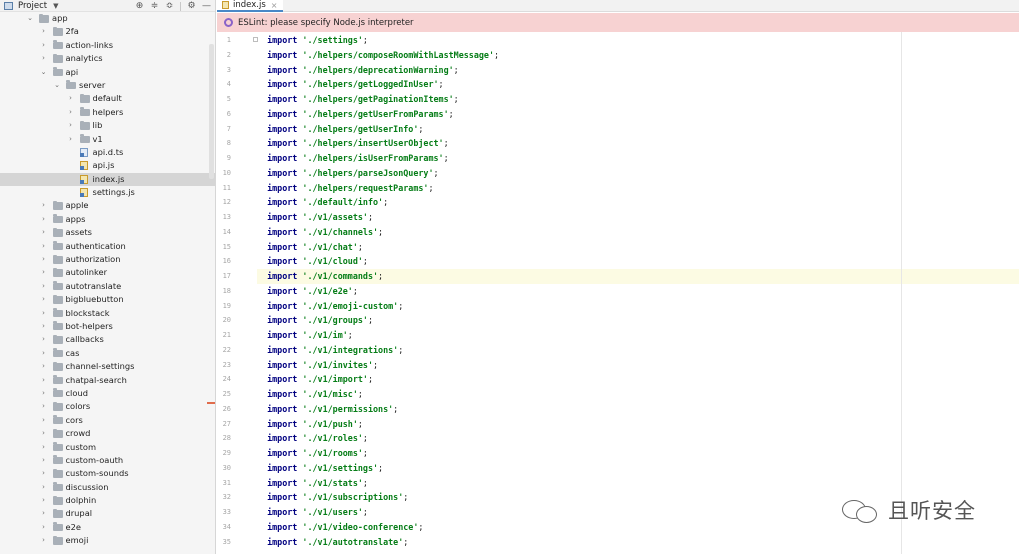 The height and width of the screenshot is (554, 1019). Describe the element at coordinates (107, 487) in the screenshot. I see `tree-item: › discussion` at that location.